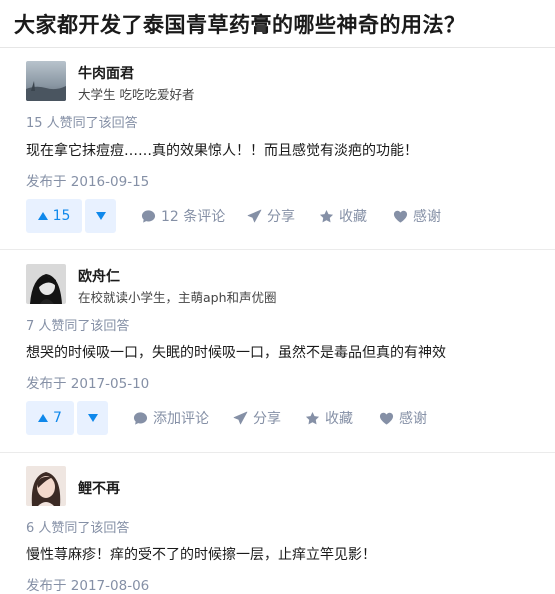 The image size is (555, 594). I want to click on comment-button: 12 条评论, so click(183, 216).